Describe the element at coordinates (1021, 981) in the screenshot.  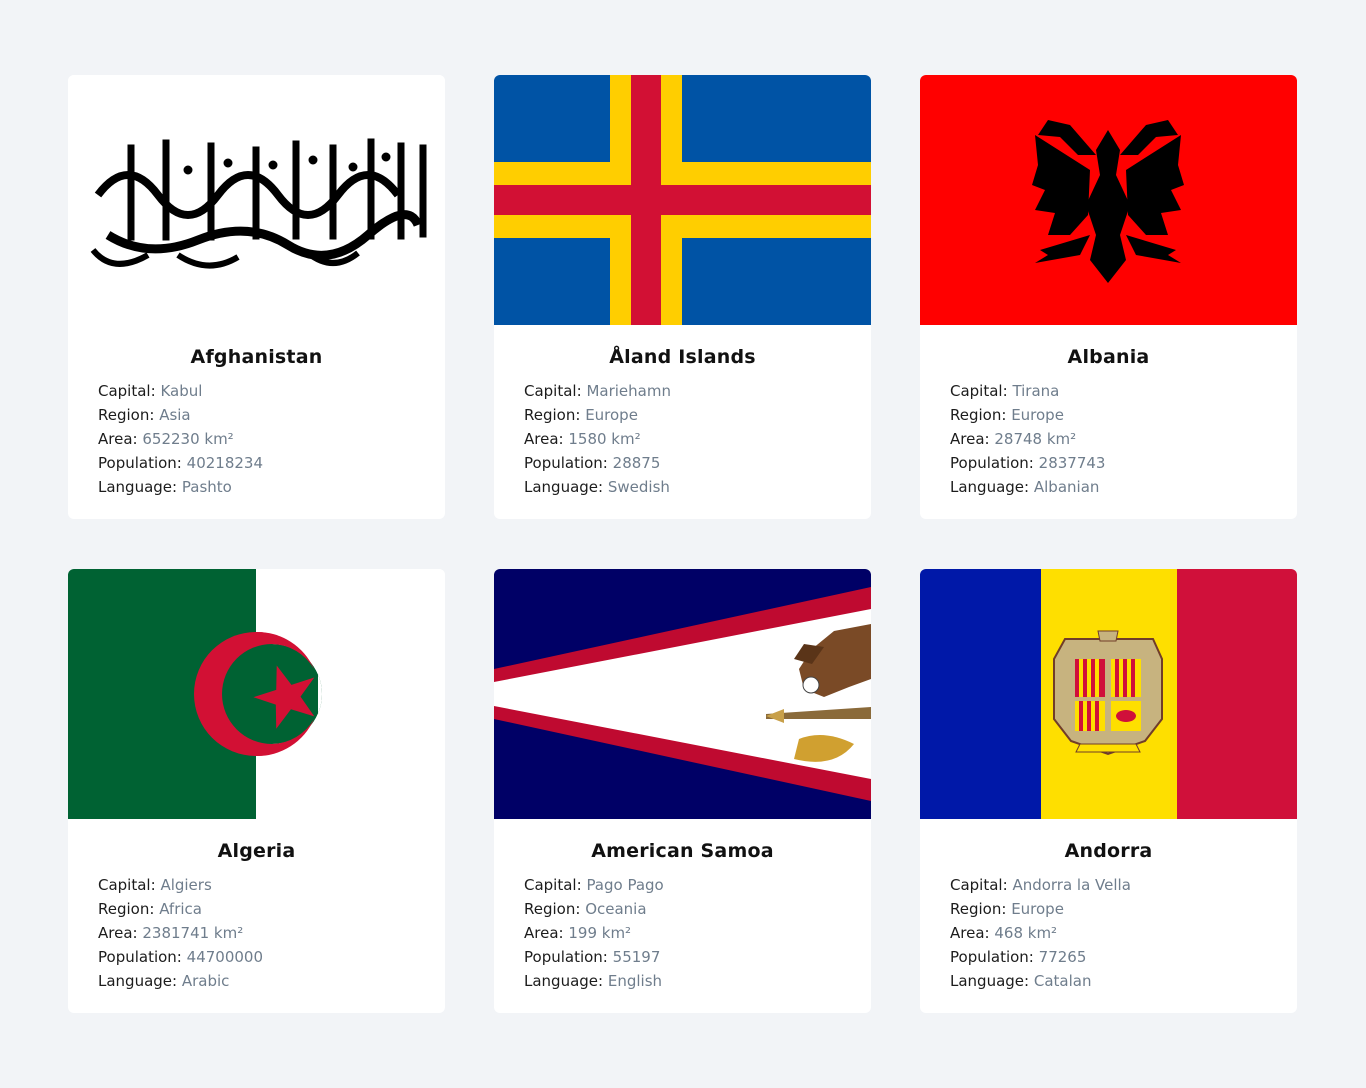
I see `language-row: Language: Catalan` at that location.